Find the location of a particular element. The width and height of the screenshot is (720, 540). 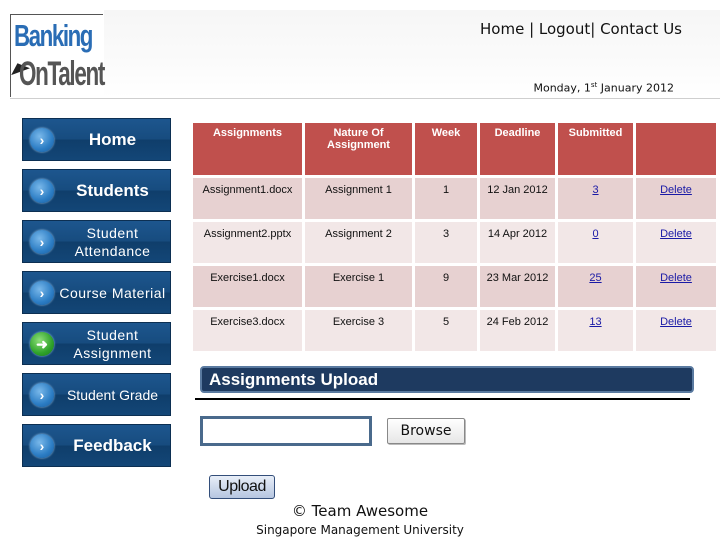

sidebar-item-label: Feedback is located at coordinates (112, 445).